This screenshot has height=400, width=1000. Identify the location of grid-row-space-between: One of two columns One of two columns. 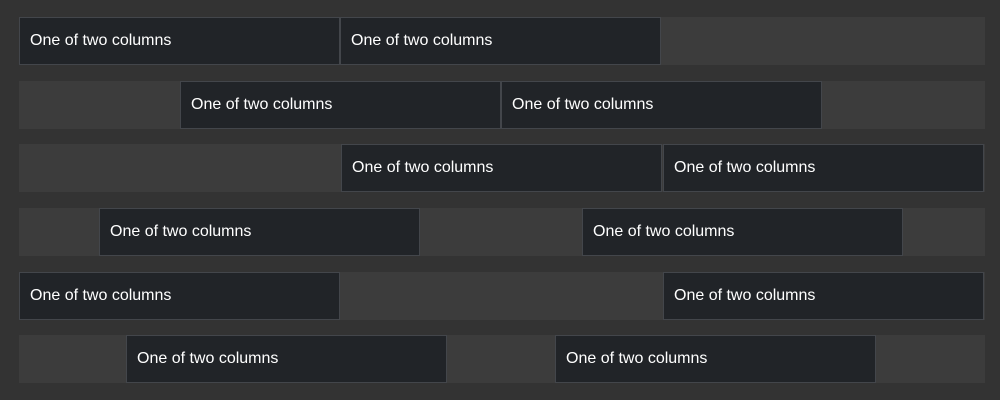
(502, 296).